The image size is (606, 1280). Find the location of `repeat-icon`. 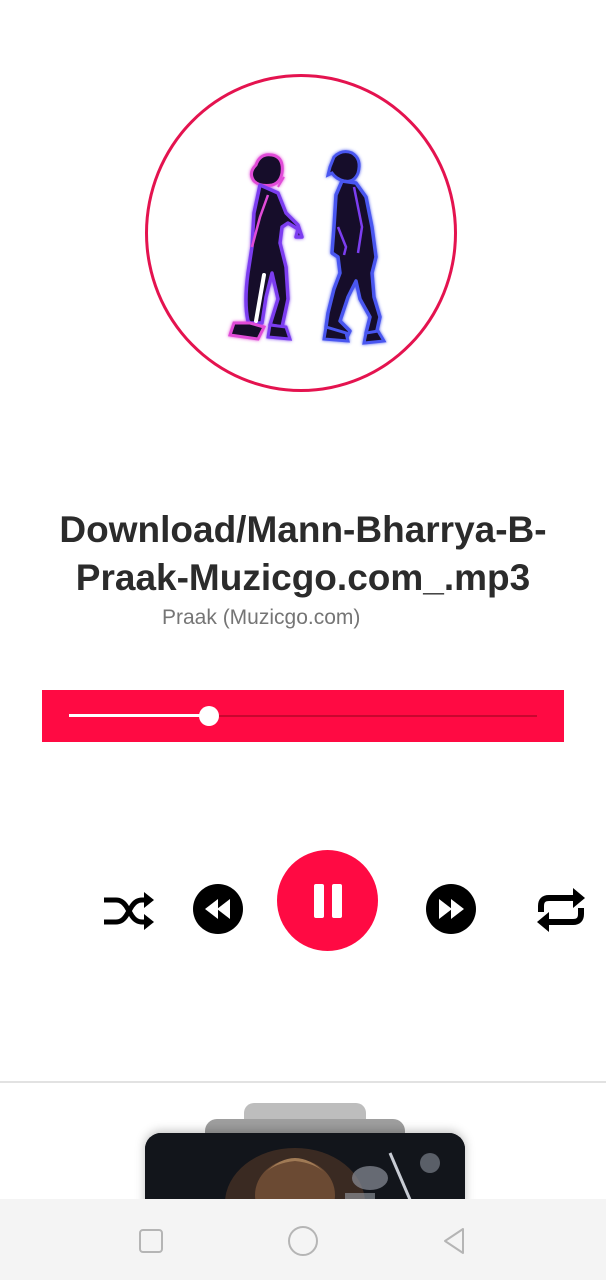

repeat-icon is located at coordinates (561, 910).